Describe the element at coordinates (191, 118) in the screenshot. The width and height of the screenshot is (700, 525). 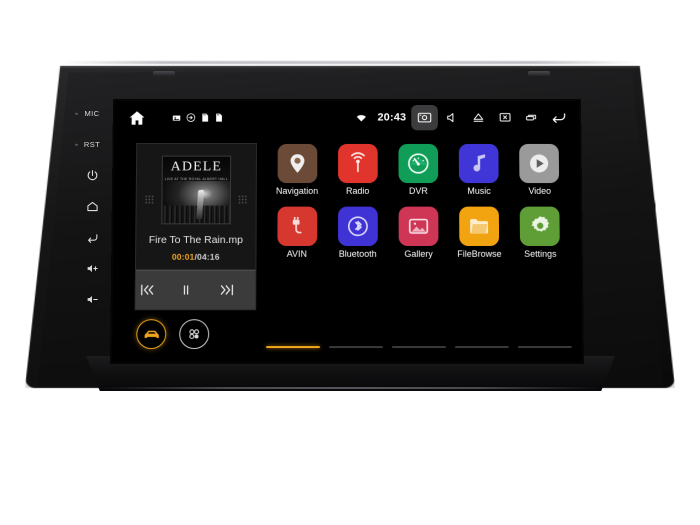
I see `download-notification-icon` at that location.